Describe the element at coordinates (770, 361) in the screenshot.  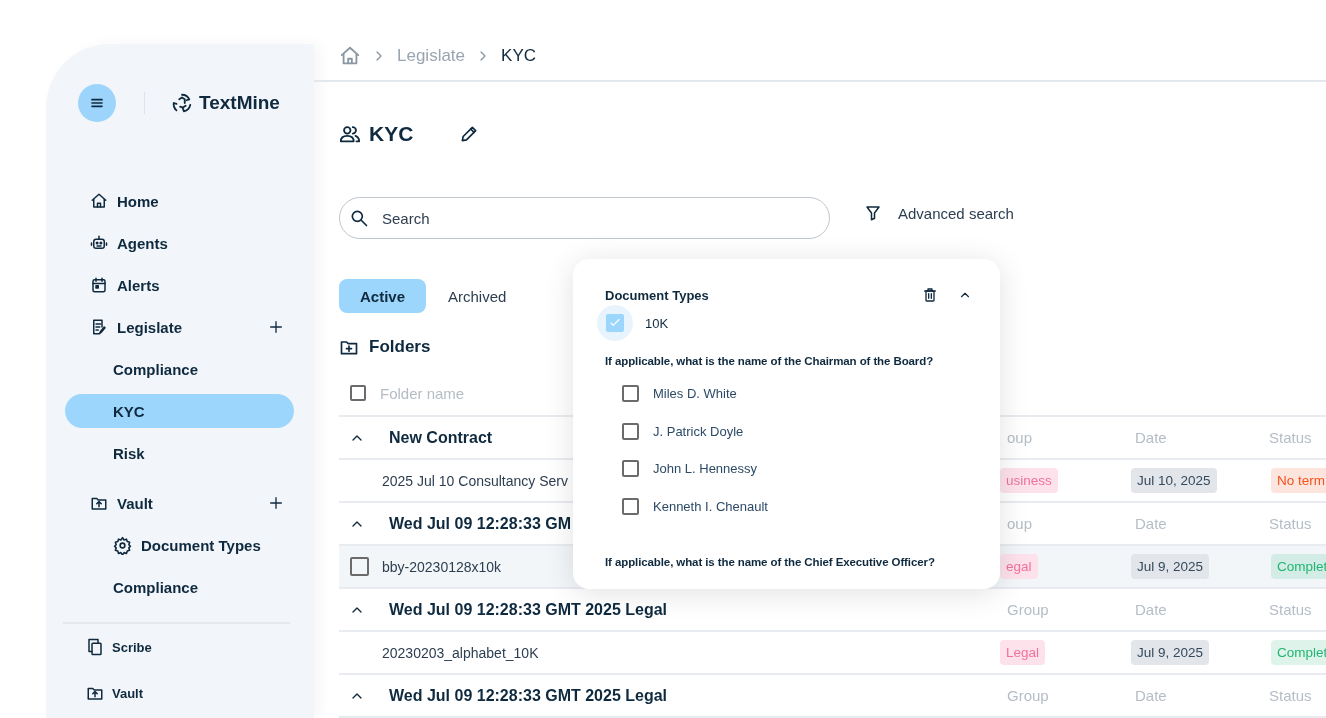
I see `question-text: If applicable, what is the name of the Chairman of the Board?` at that location.